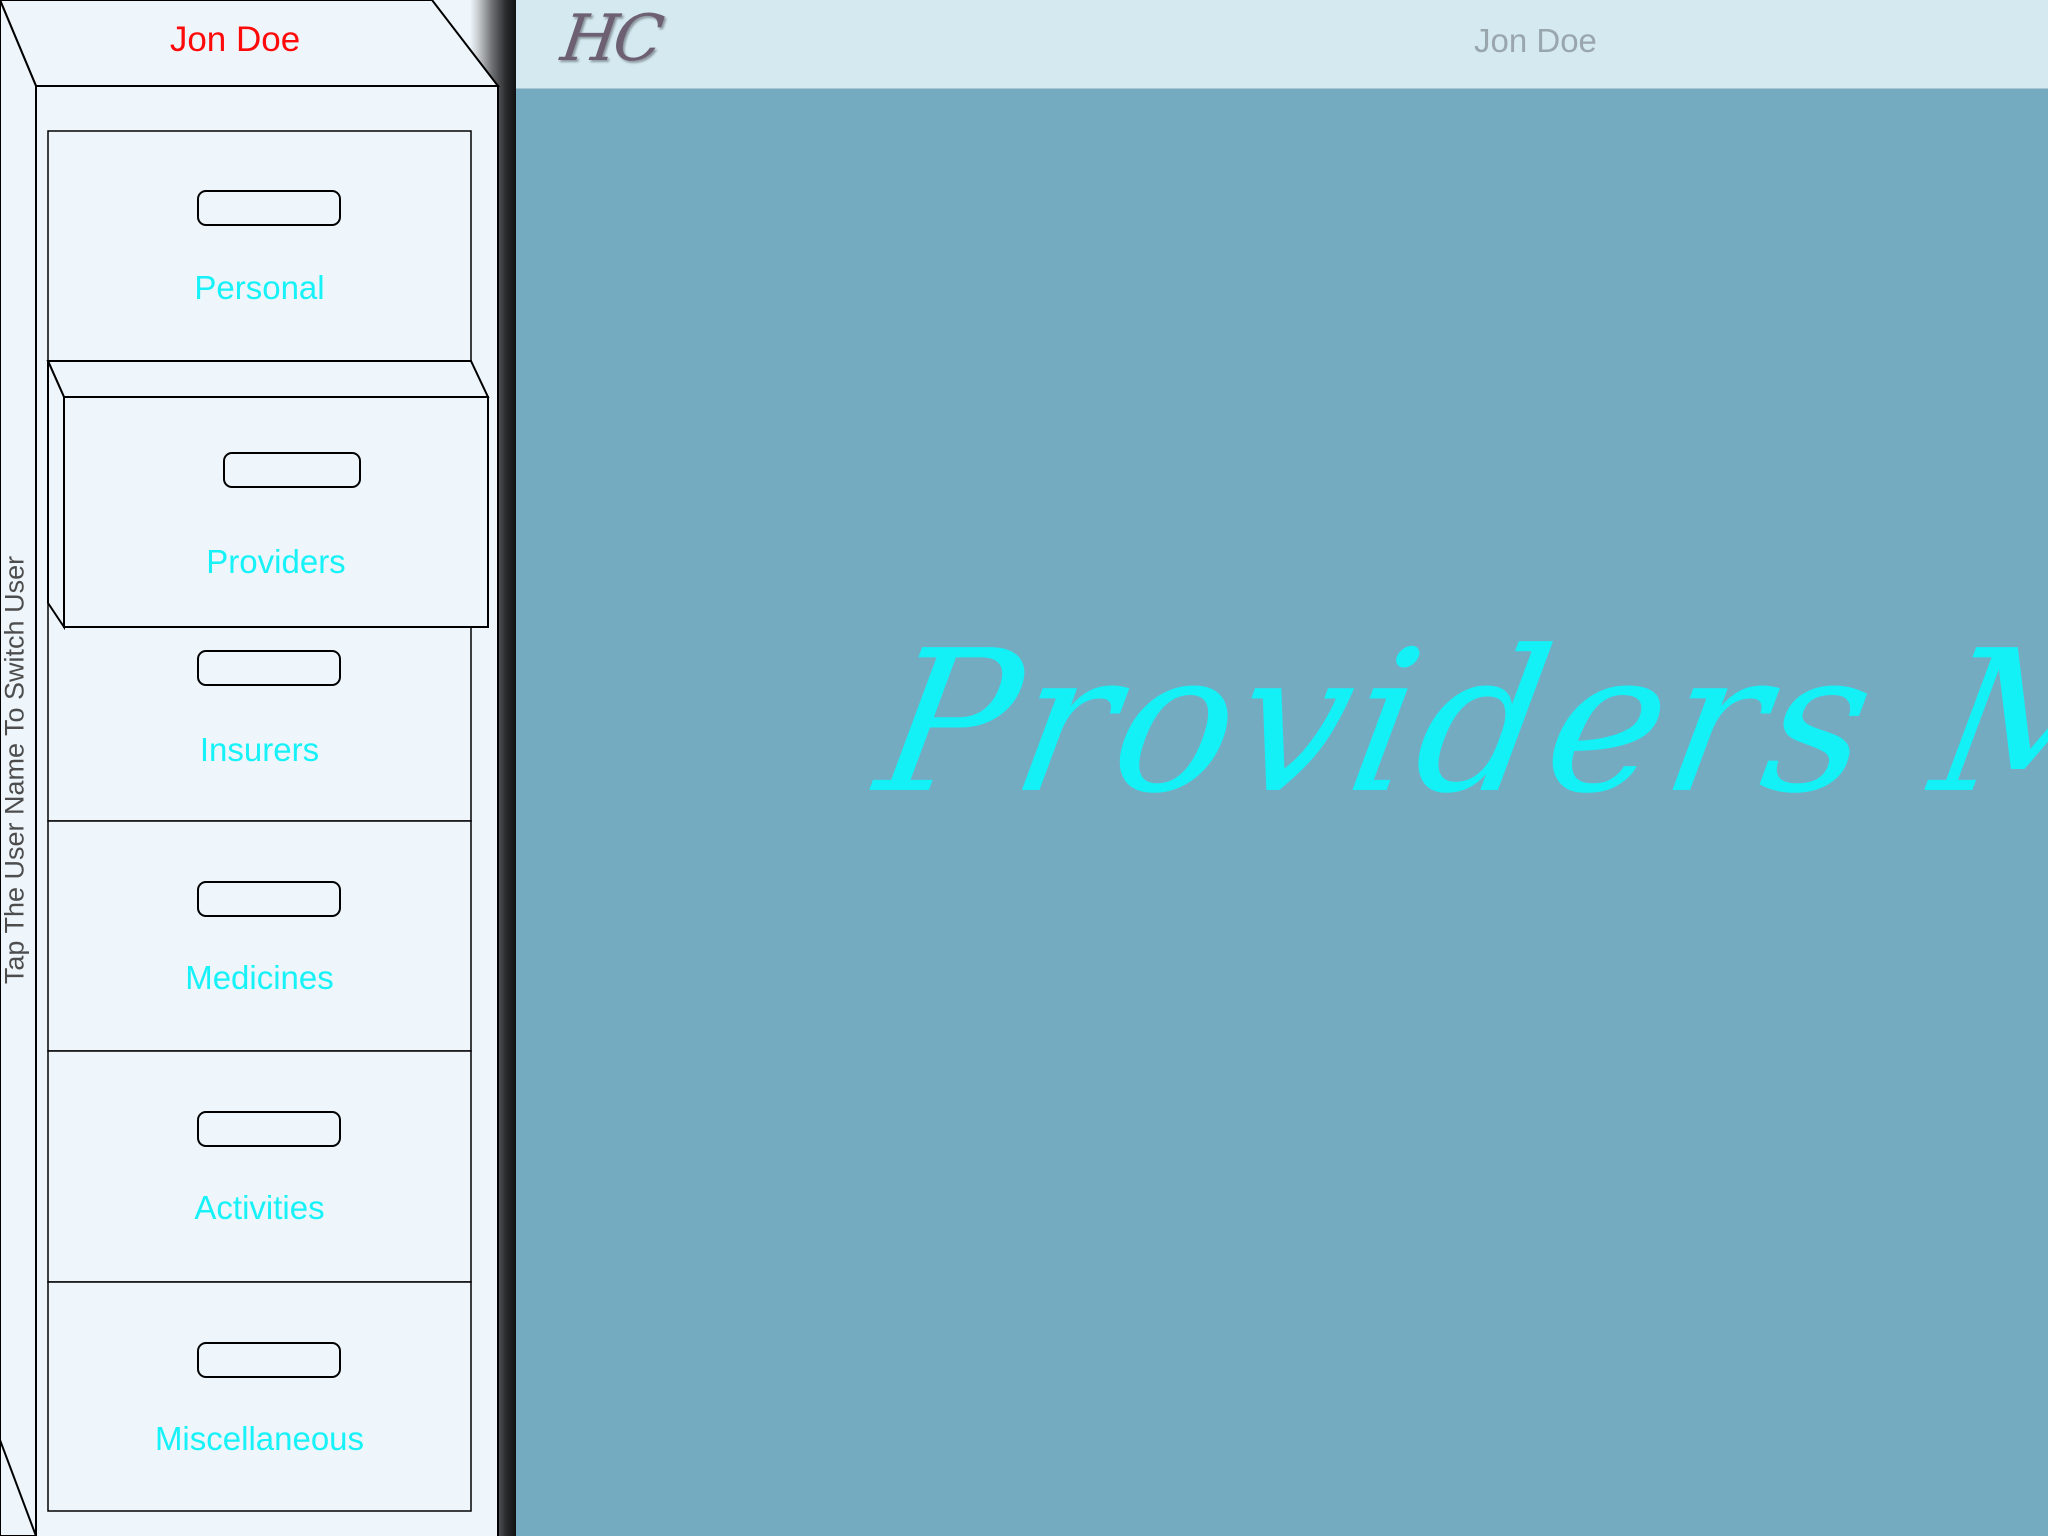  Describe the element at coordinates (15, 770) in the screenshot. I see `switch-user-hint: Tap The User Name To Switch User` at that location.